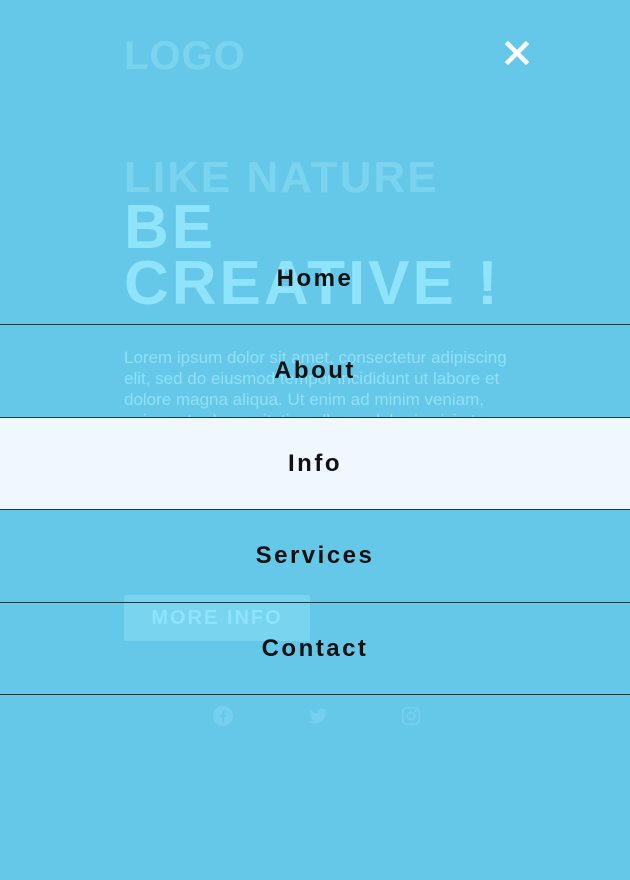  I want to click on nav-item-services: Services, so click(315, 556).